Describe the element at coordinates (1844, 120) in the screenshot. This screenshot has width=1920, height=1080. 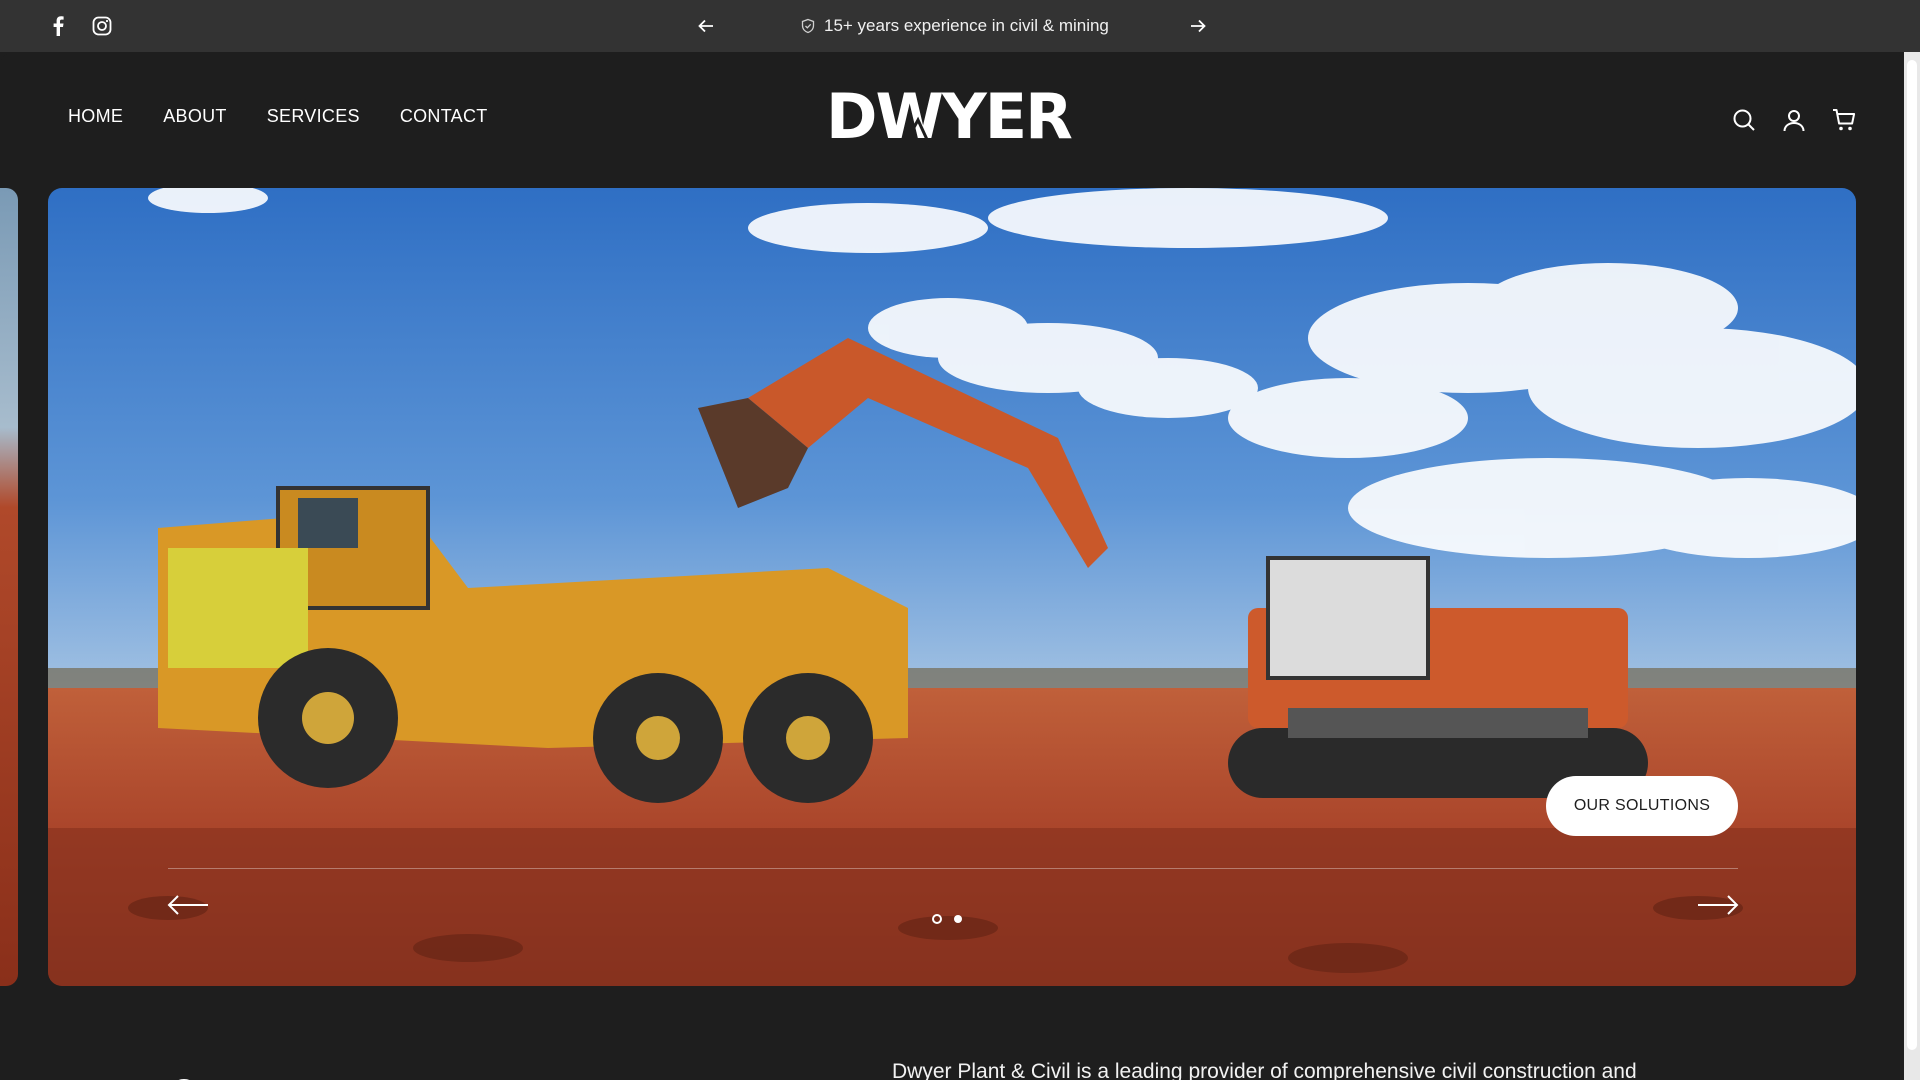
I see `cart-icon` at that location.